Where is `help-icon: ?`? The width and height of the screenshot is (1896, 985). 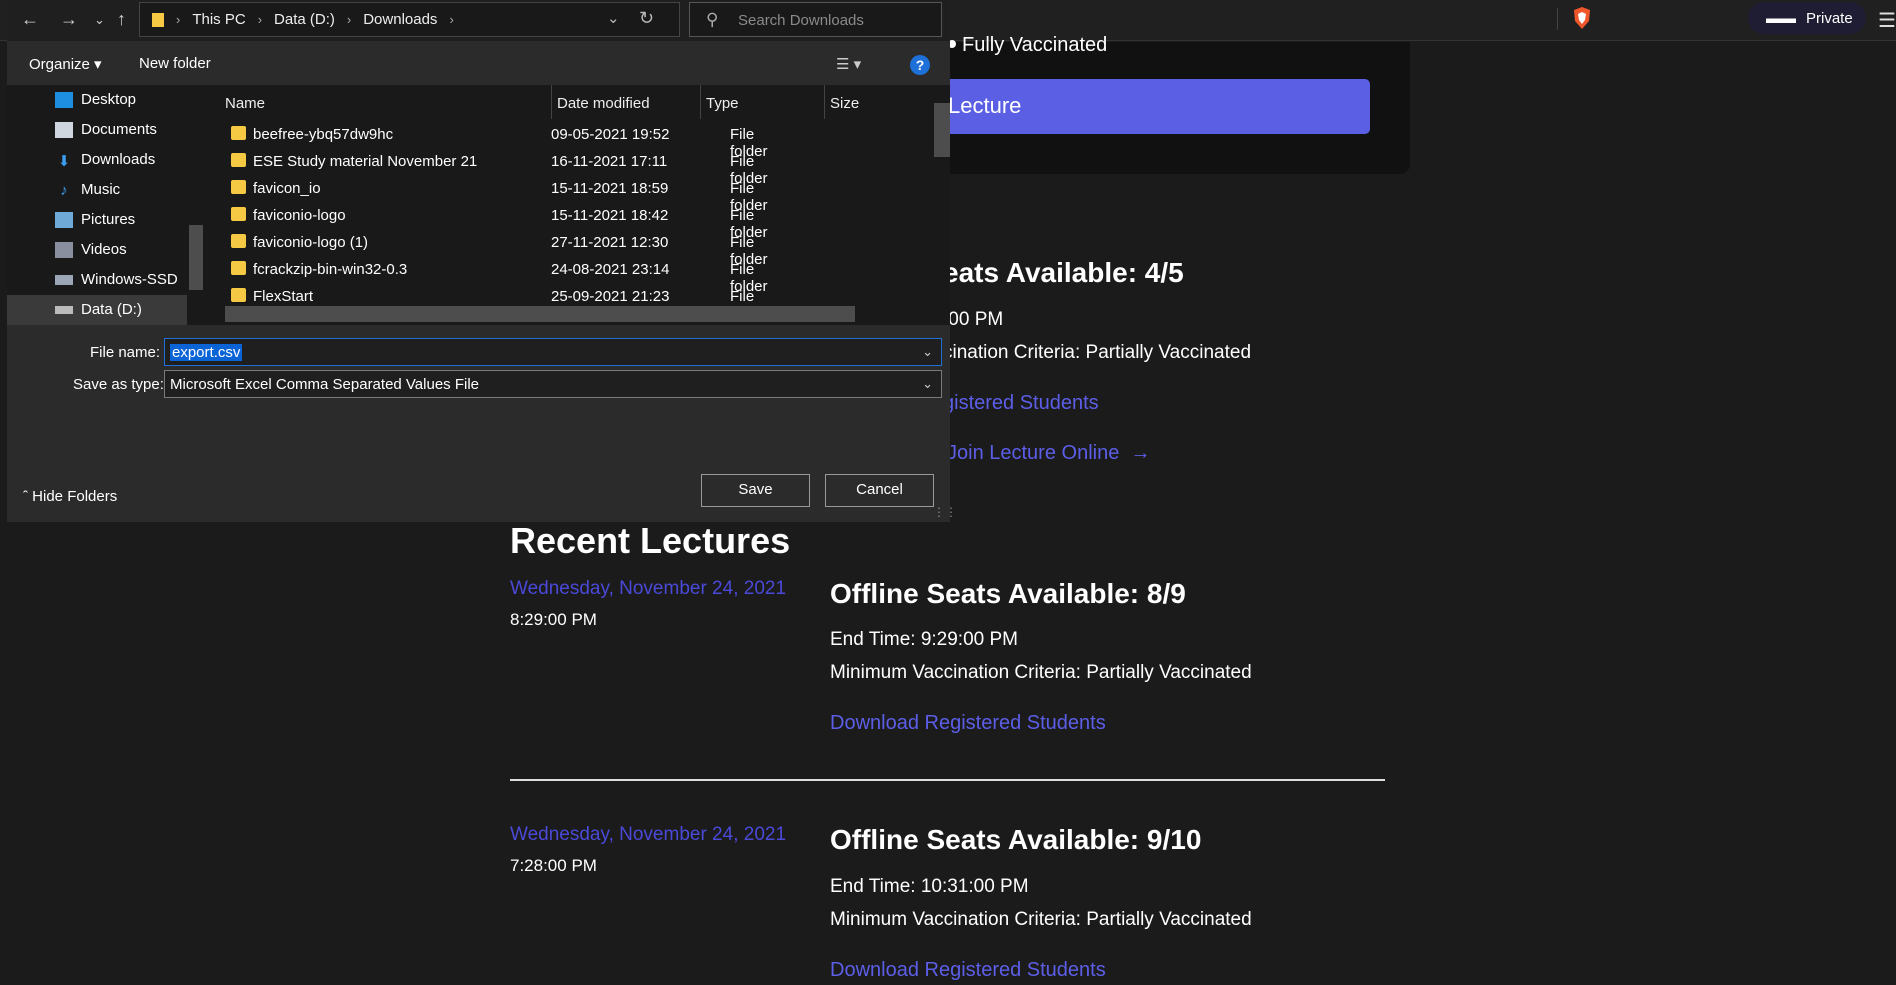
help-icon: ? is located at coordinates (920, 65).